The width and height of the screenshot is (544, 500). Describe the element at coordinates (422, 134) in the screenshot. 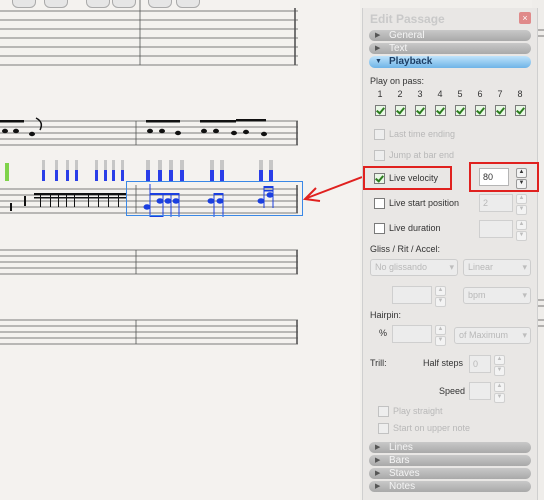

I see `last-time-ending-label: Last time ending` at that location.